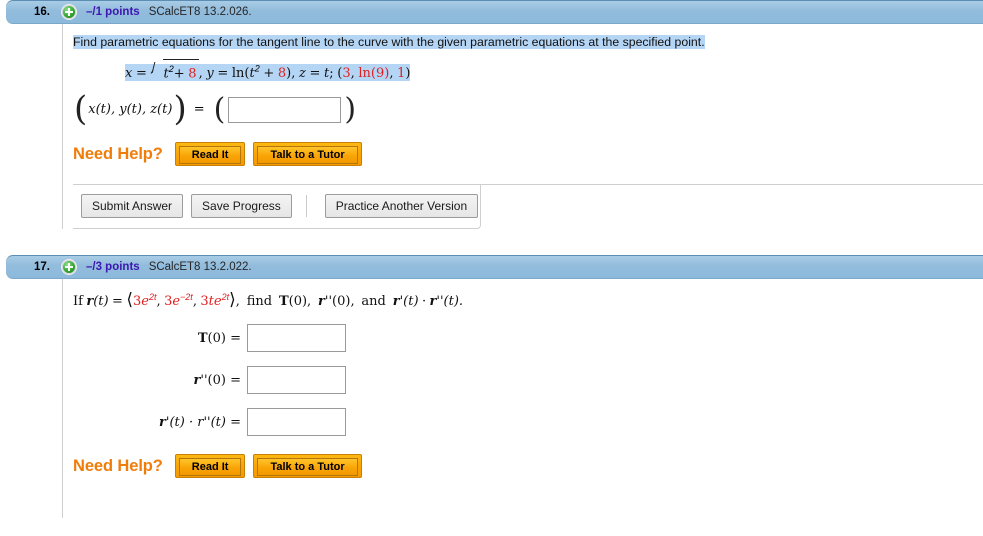  What do you see at coordinates (343, 302) in the screenshot?
I see `prompt-rpp-arg: (0),` at bounding box center [343, 302].